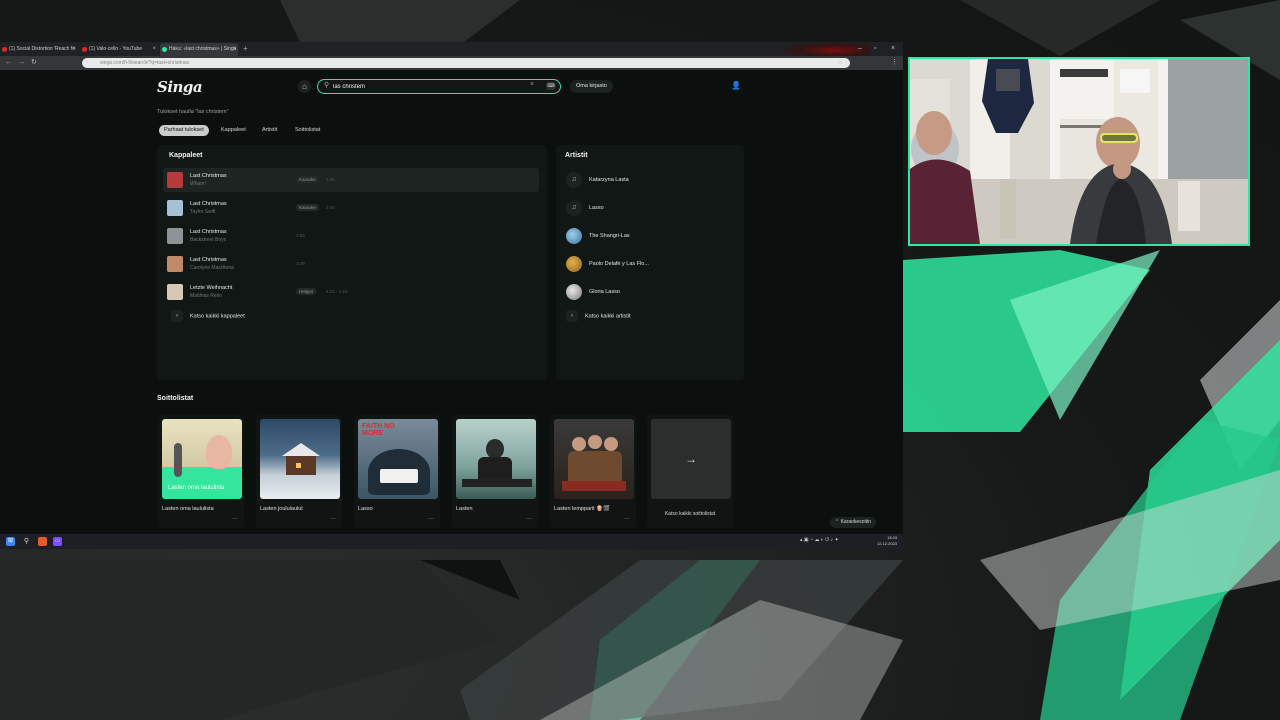 This screenshot has height=720, width=1280. Describe the element at coordinates (4, 49) in the screenshot. I see `youtube-icon` at that location.